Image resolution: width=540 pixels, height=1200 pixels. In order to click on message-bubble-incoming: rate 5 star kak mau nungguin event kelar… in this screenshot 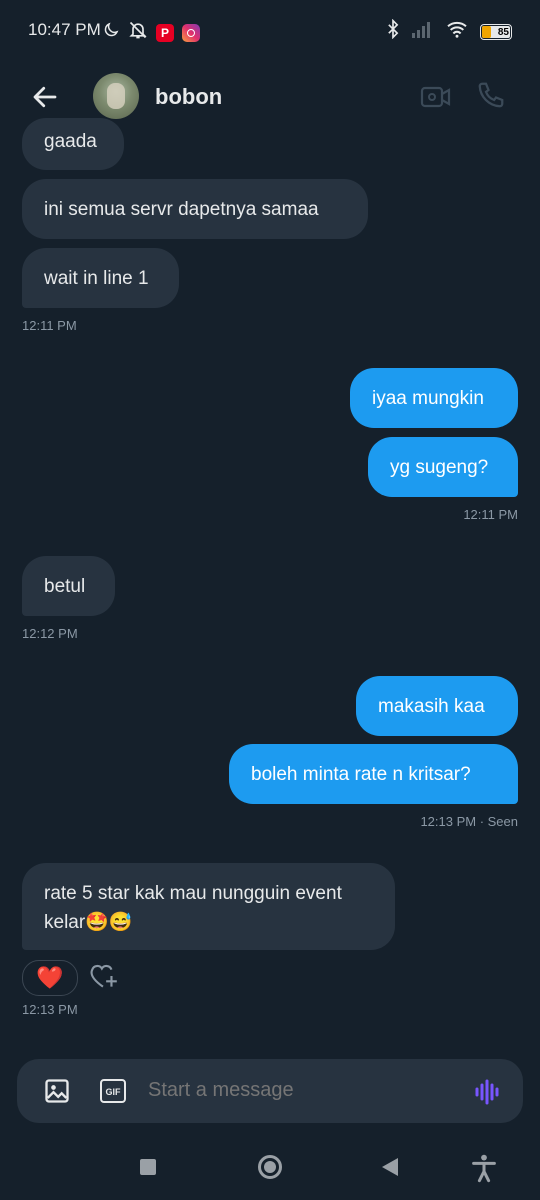, I will do `click(208, 906)`.